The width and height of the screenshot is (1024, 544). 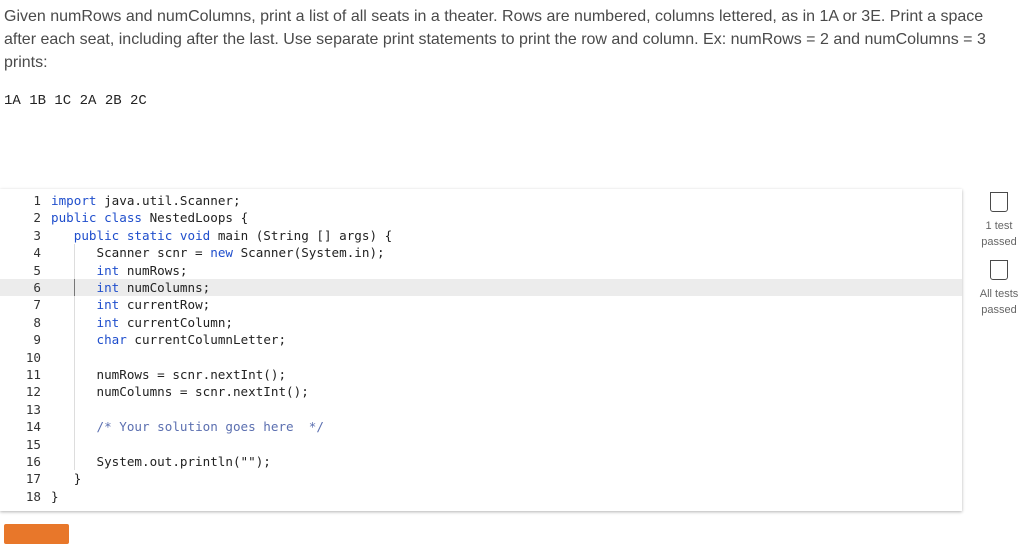 I want to click on code-text: int numRows;, so click(x=119, y=270).